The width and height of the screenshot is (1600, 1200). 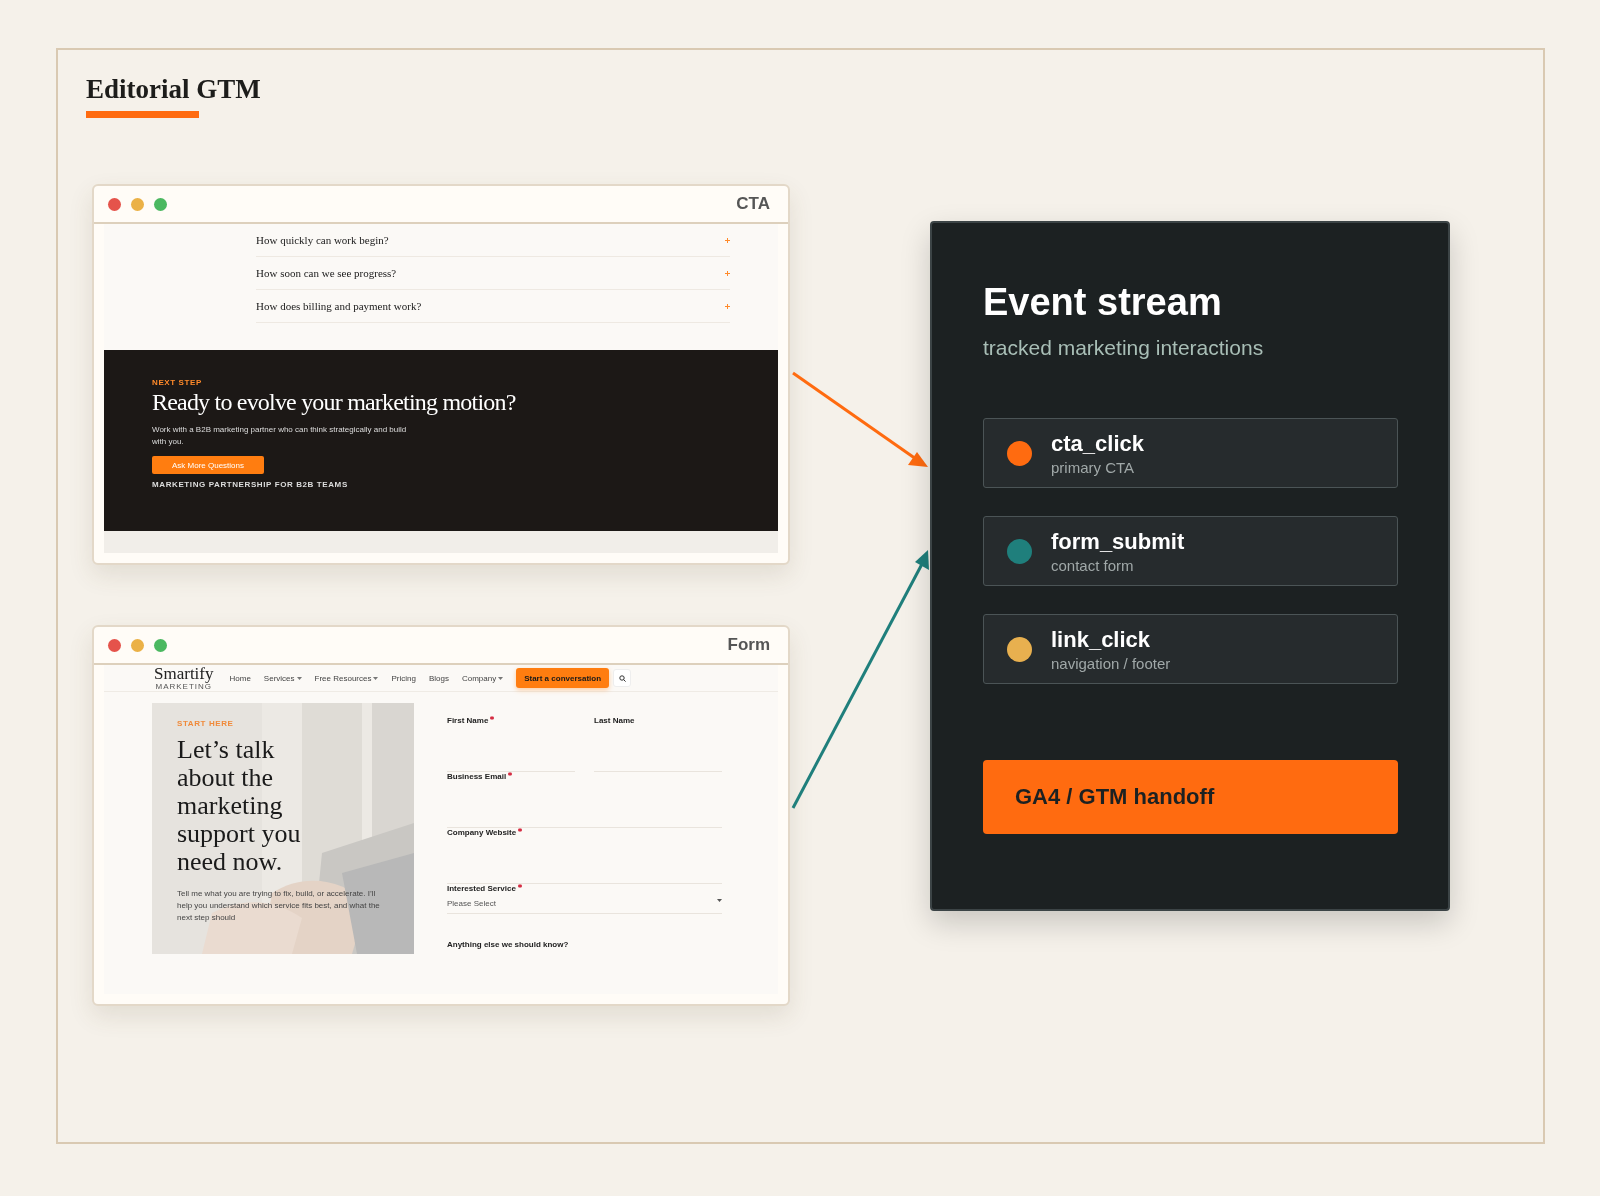 What do you see at coordinates (339, 306) in the screenshot?
I see `faq-question: How does billing and payment work?` at bounding box center [339, 306].